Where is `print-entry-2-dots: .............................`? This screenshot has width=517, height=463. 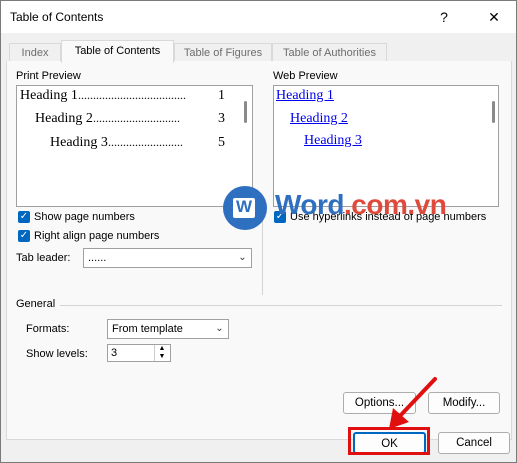
print-entry-2-dots: ............................. is located at coordinates (136, 118).